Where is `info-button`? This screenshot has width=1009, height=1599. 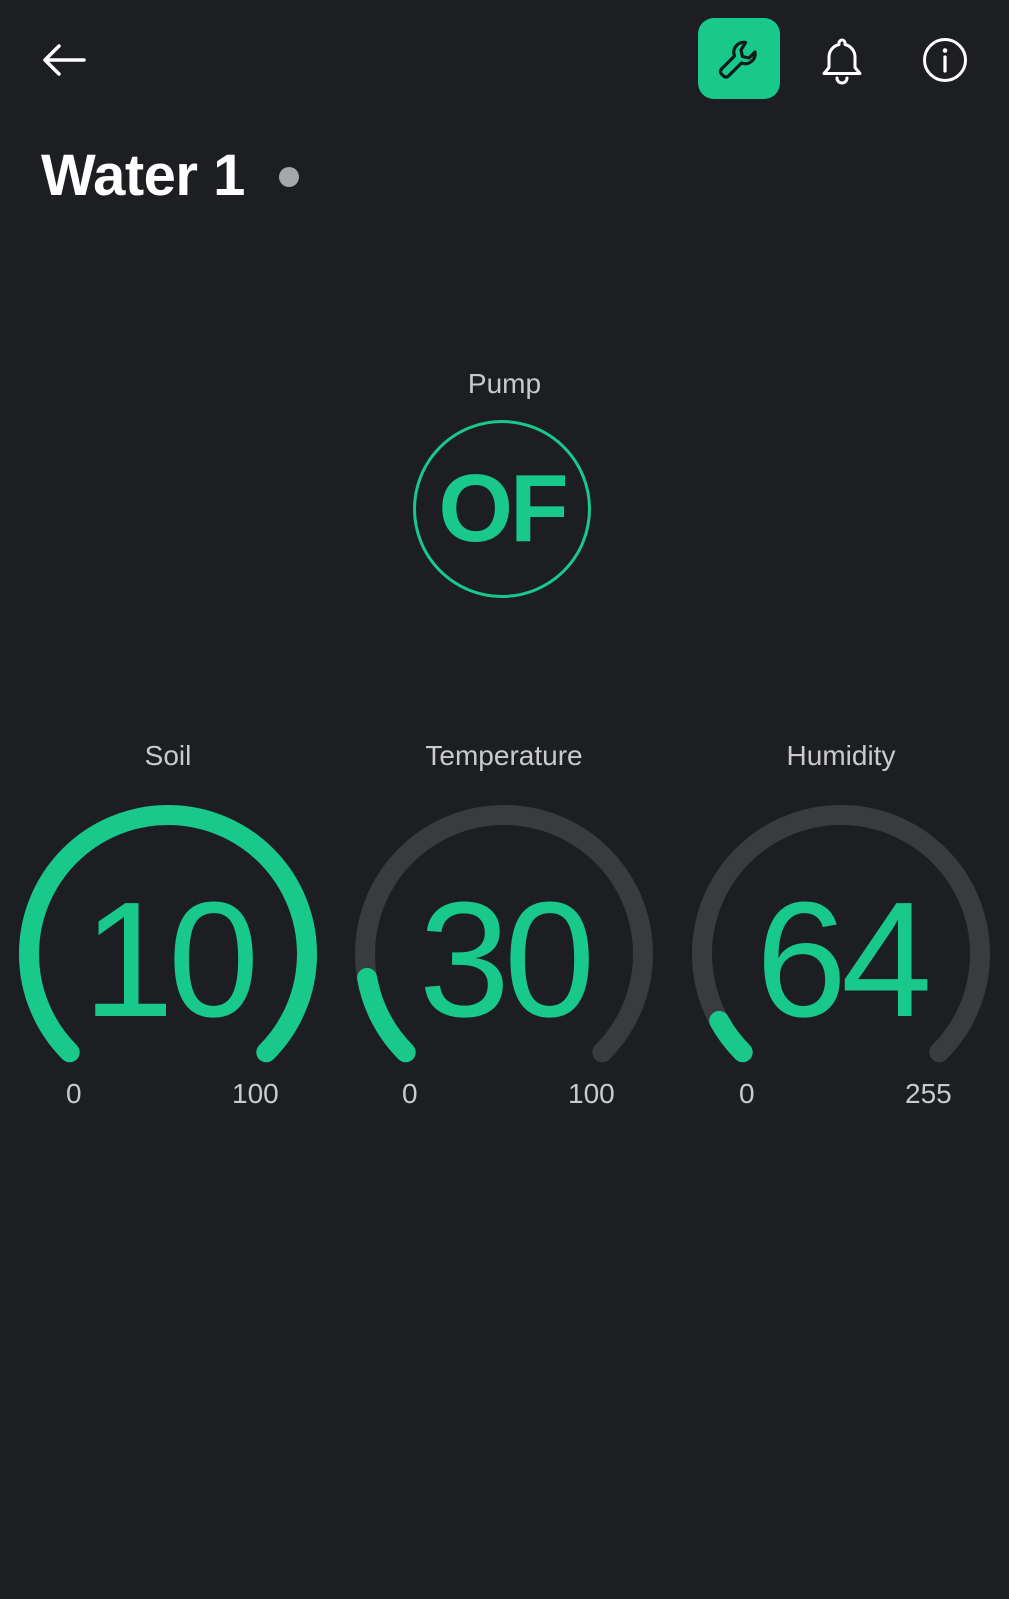
info-button is located at coordinates (945, 60).